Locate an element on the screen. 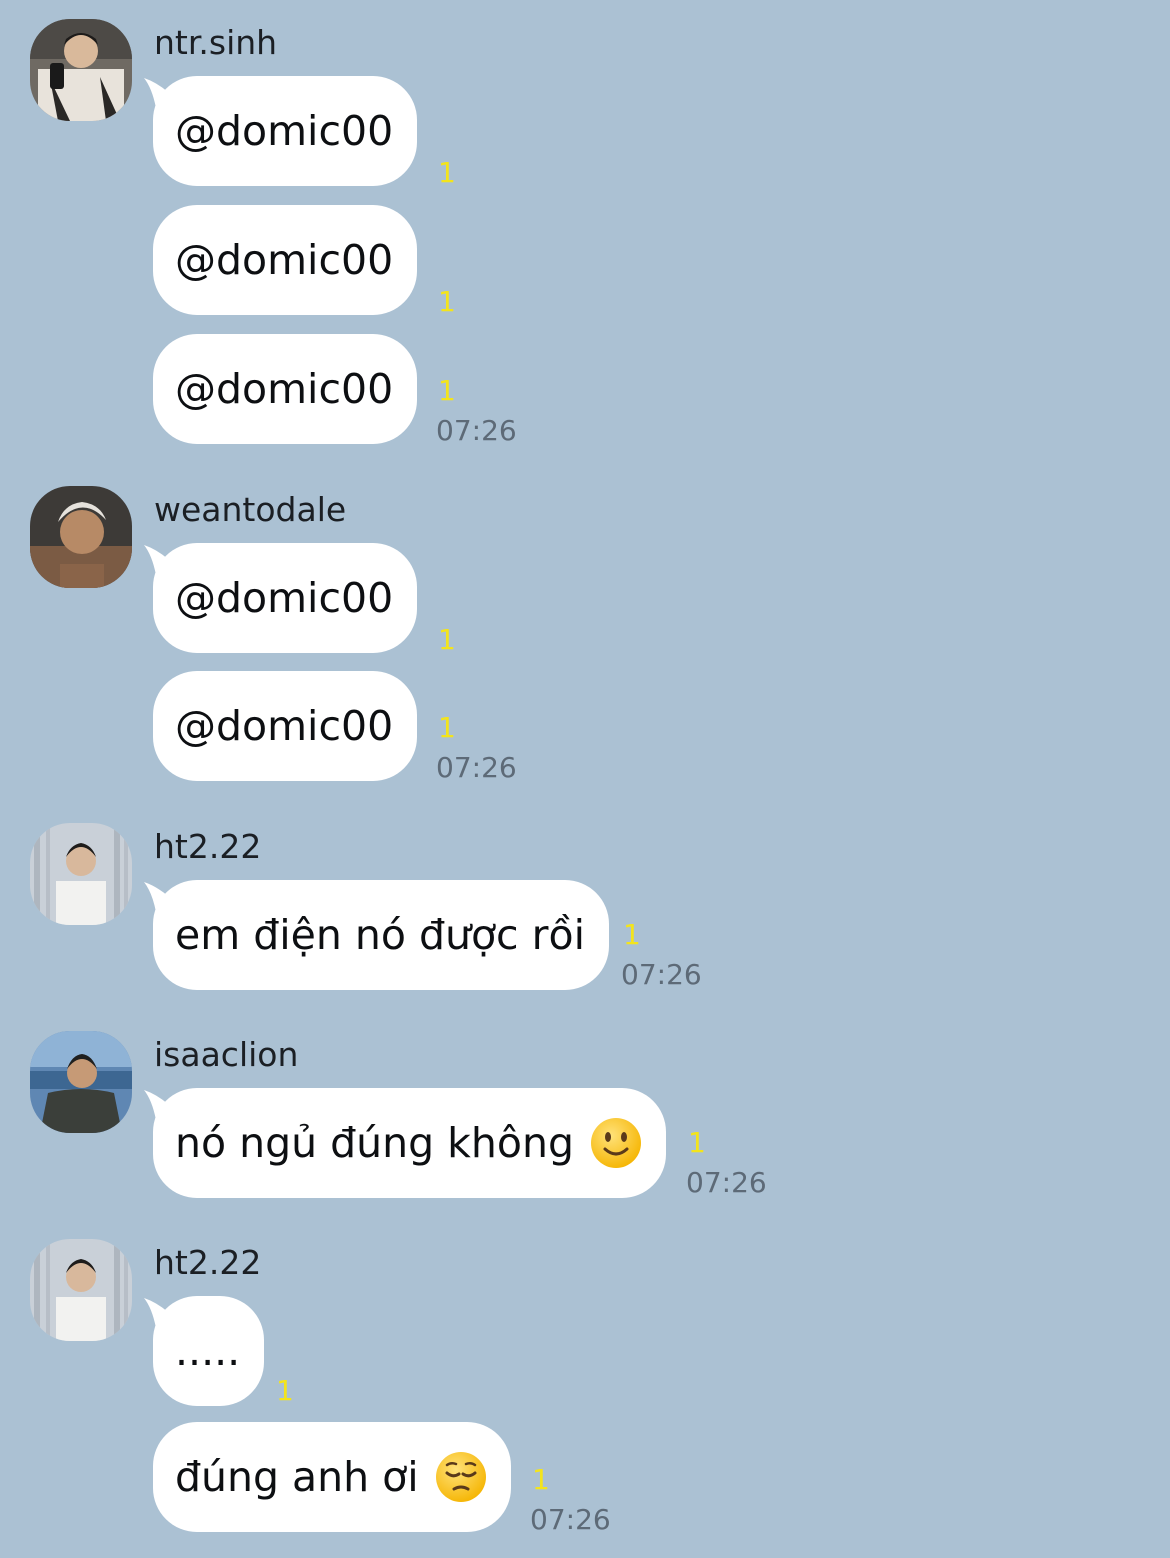 Image resolution: width=1170 pixels, height=1558 pixels. message-text: nó ngủ đúng không is located at coordinates (375, 1143).